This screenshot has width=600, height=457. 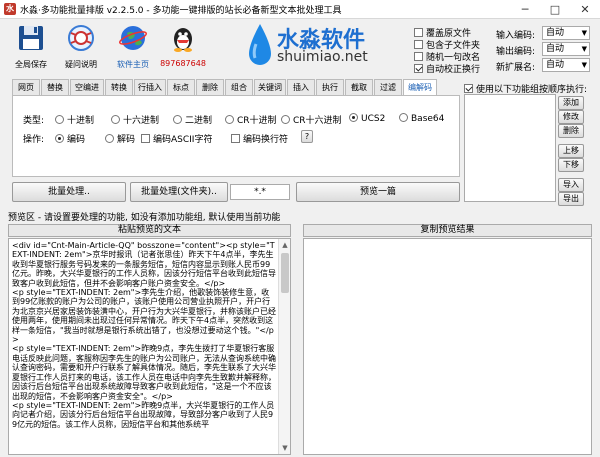 What do you see at coordinates (447, 44) in the screenshot?
I see `include-sub-checkbox: 包含子文件夹` at bounding box center [447, 44].